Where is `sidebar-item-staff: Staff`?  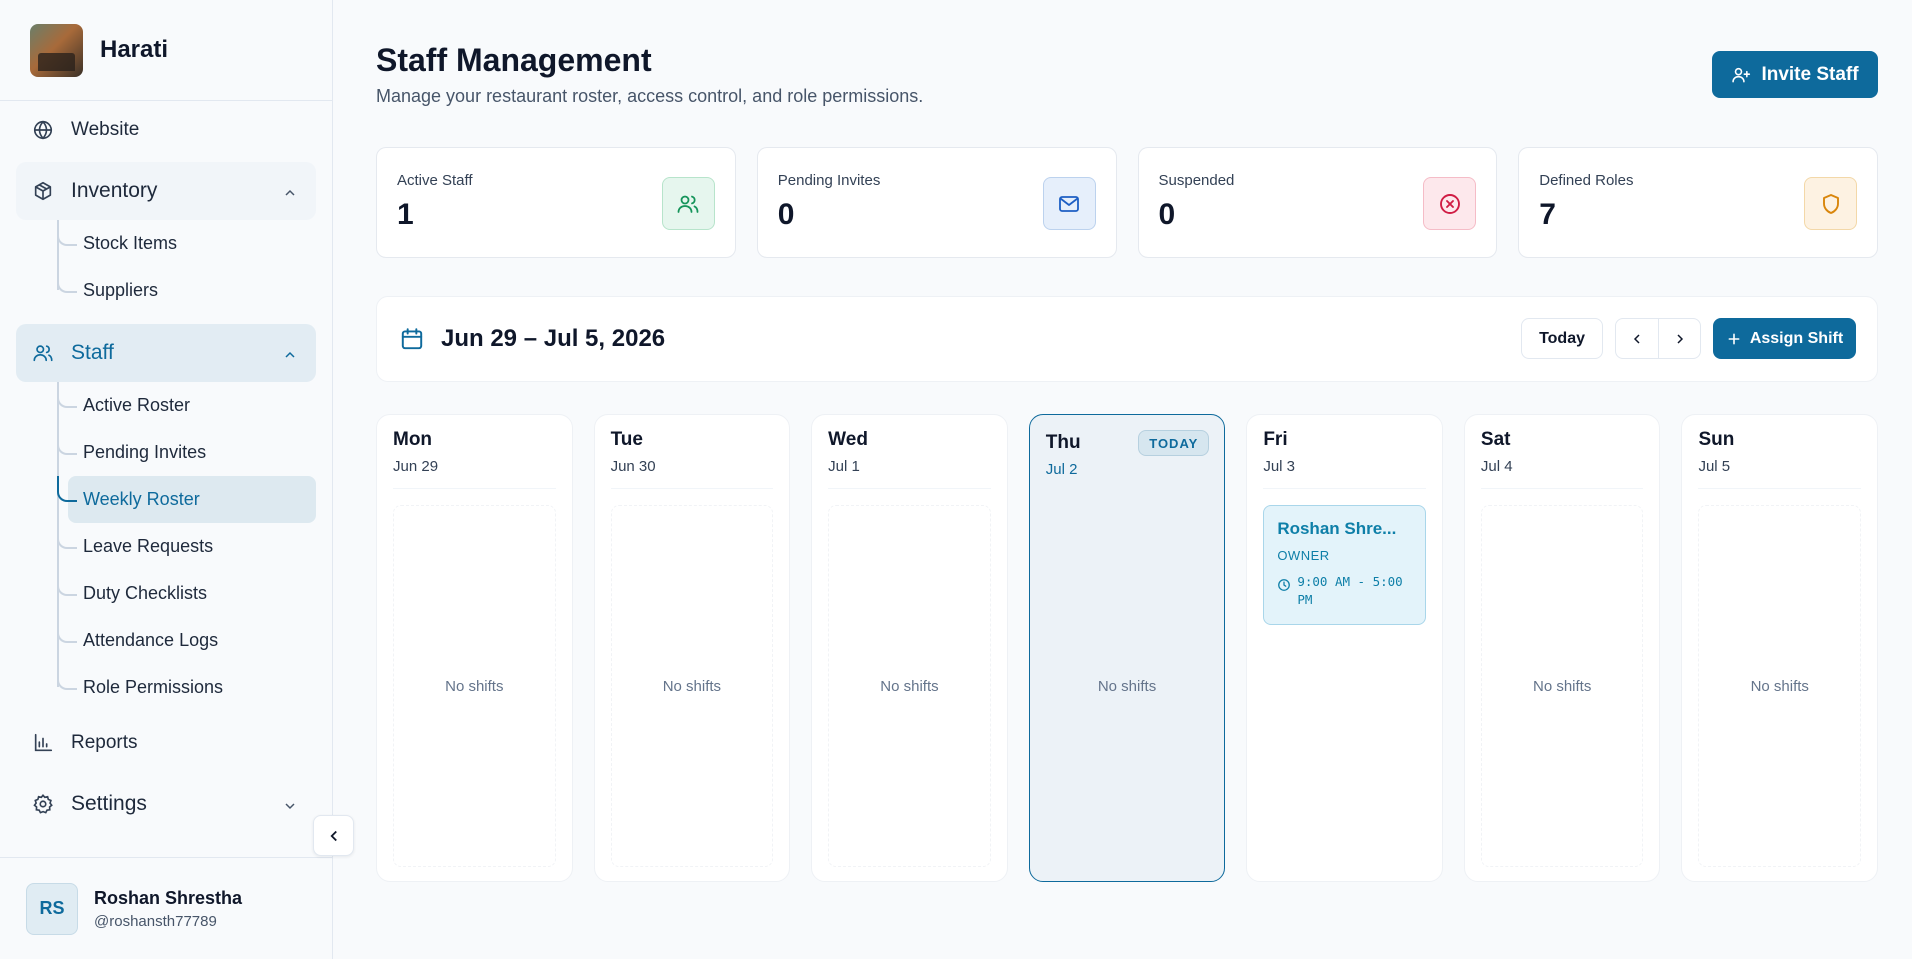
sidebar-item-staff: Staff is located at coordinates (166, 353).